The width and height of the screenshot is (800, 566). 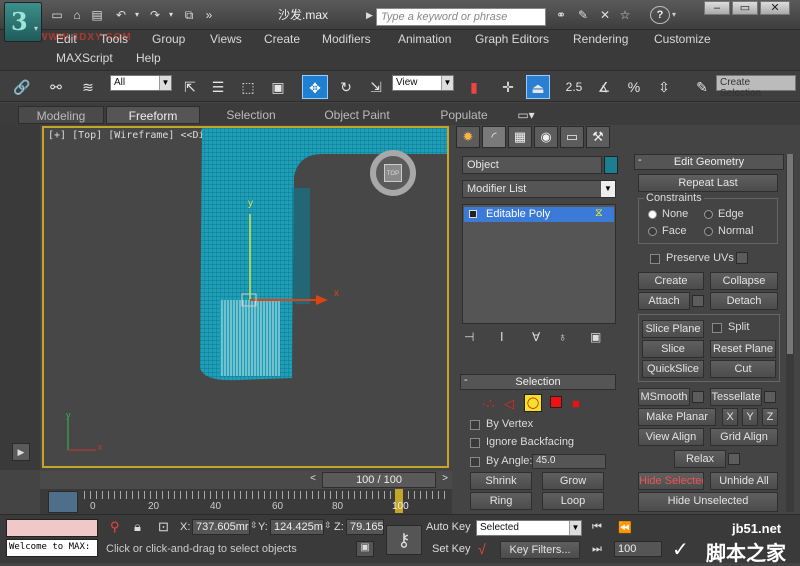 What do you see at coordinates (501, 481) in the screenshot?
I see `shrink-button: Shrink` at bounding box center [501, 481].